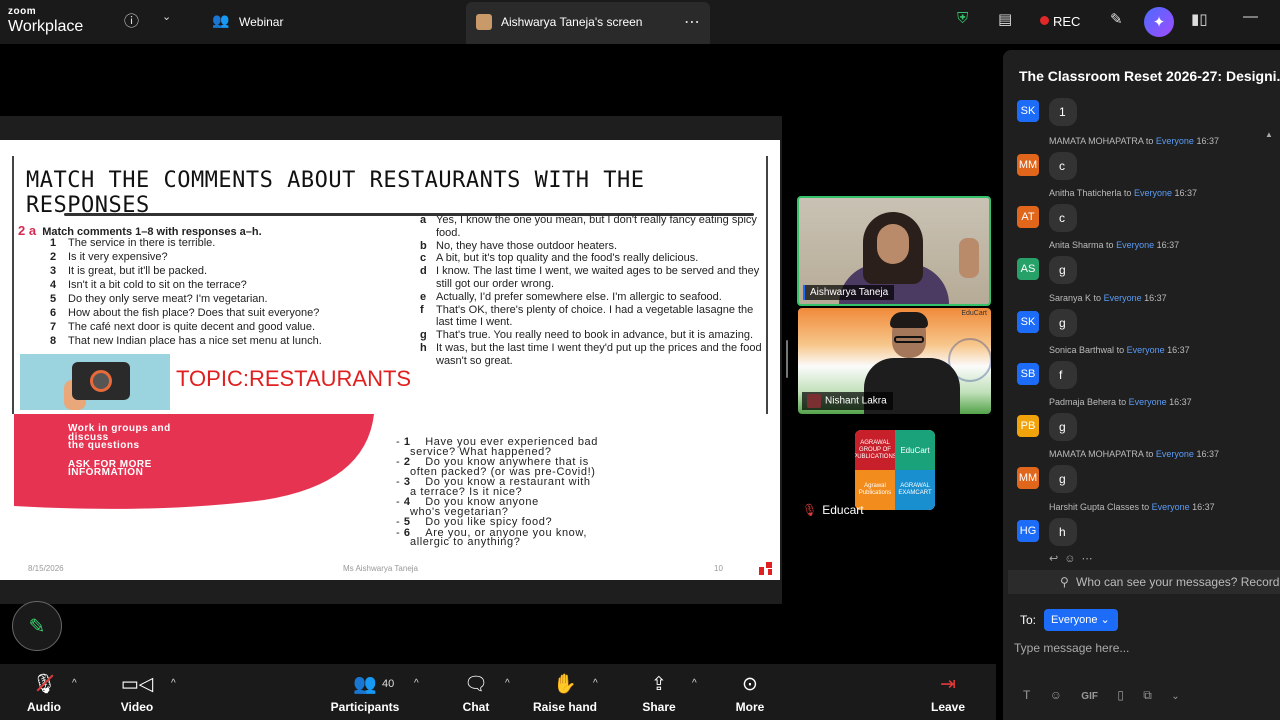  Describe the element at coordinates (694, 683) in the screenshot. I see `share-options-caret: ^` at that location.